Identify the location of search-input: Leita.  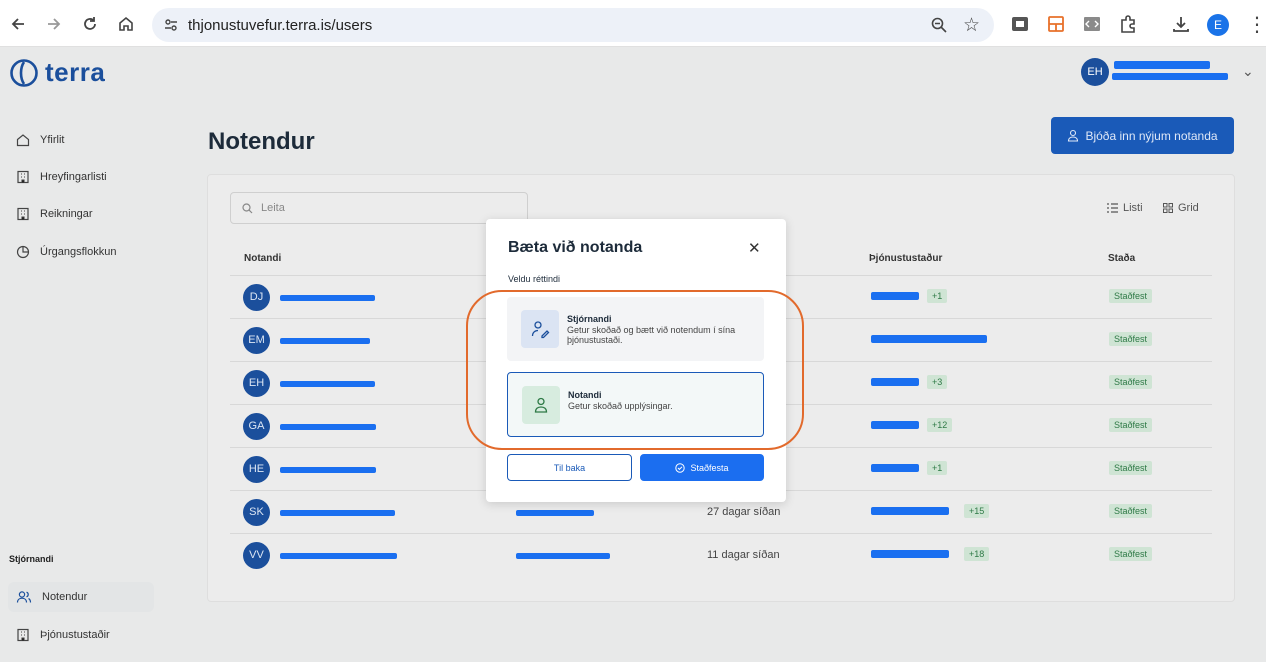
(379, 208).